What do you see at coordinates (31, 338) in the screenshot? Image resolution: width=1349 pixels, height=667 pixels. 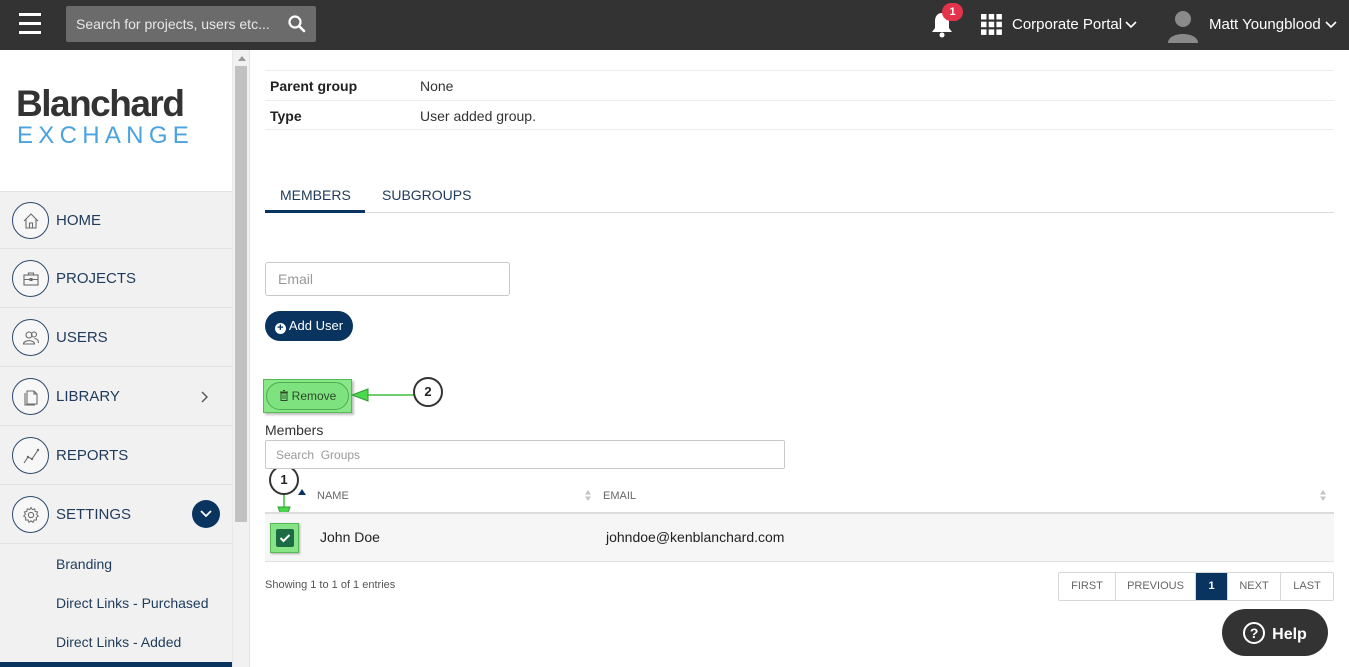 I see `users-icon` at bounding box center [31, 338].